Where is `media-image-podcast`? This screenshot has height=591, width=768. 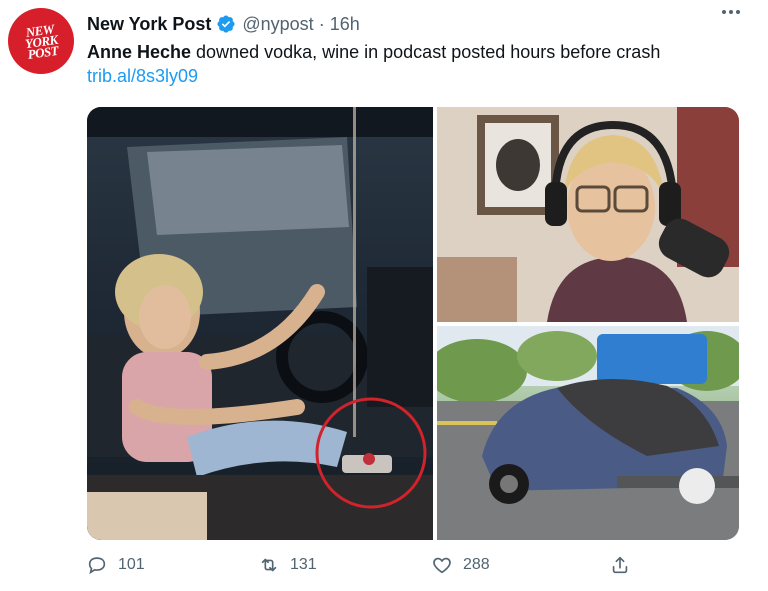
media-image-podcast is located at coordinates (588, 214).